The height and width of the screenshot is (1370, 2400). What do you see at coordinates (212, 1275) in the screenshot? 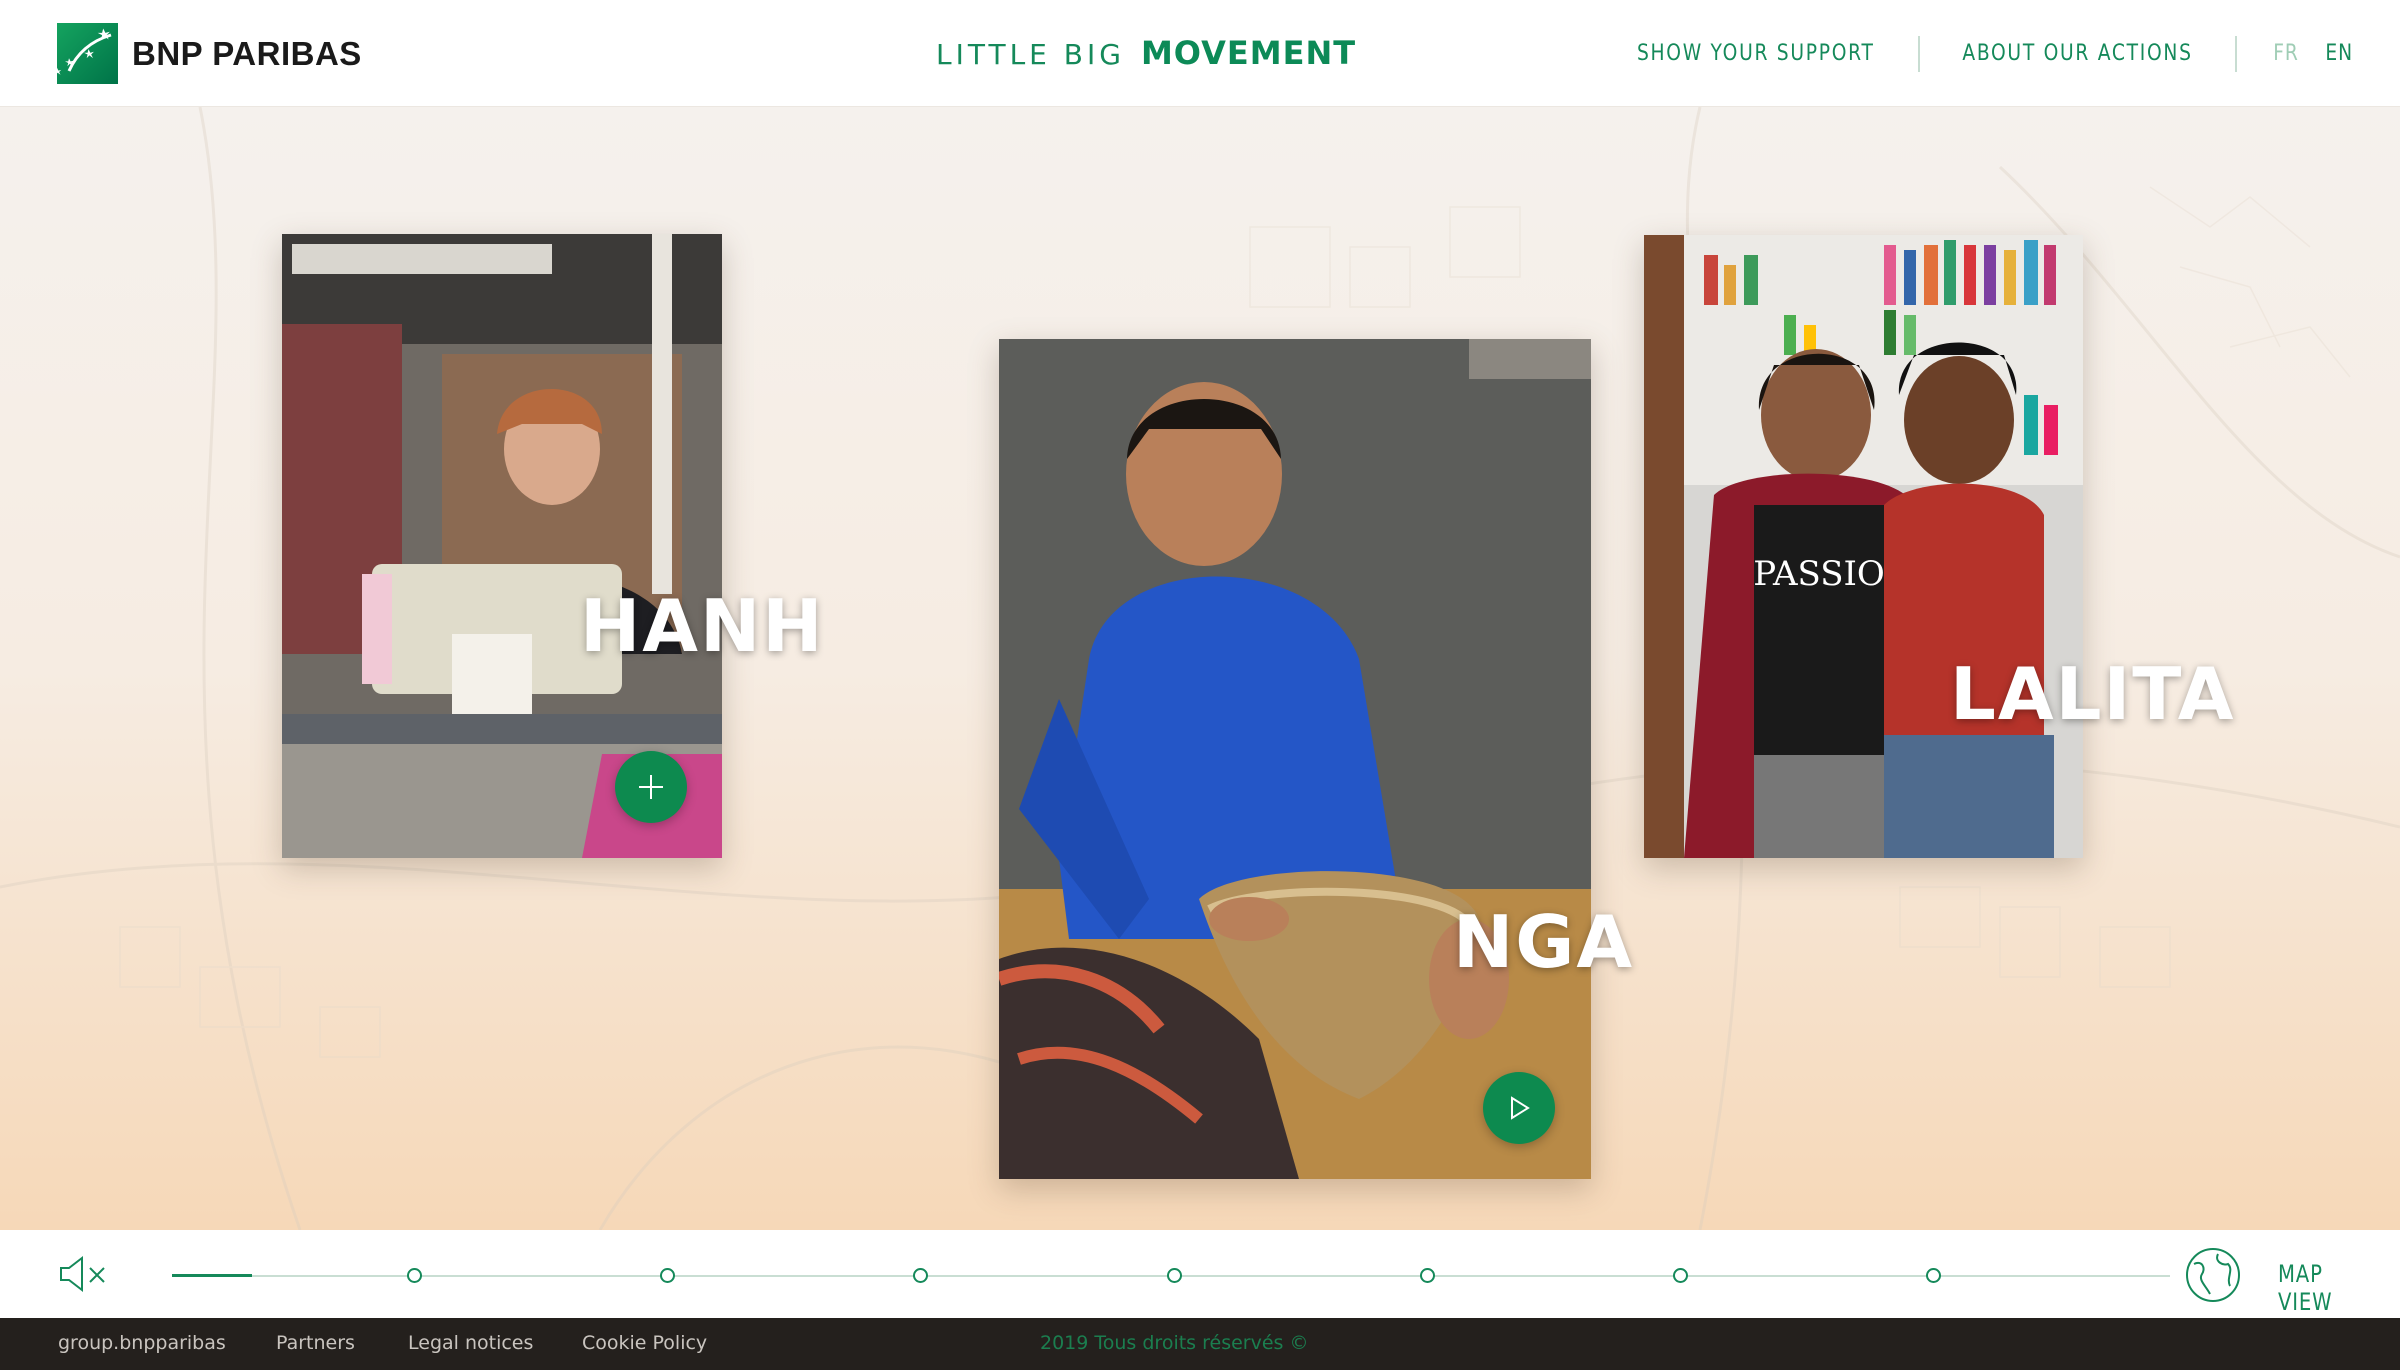
I see `timeline-progress` at bounding box center [212, 1275].